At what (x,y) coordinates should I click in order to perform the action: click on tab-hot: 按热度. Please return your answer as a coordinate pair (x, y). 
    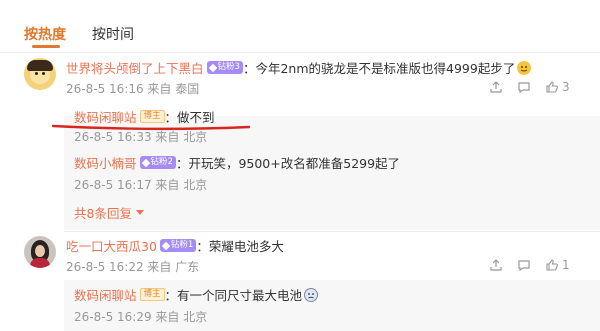
    Looking at the image, I should click on (45, 34).